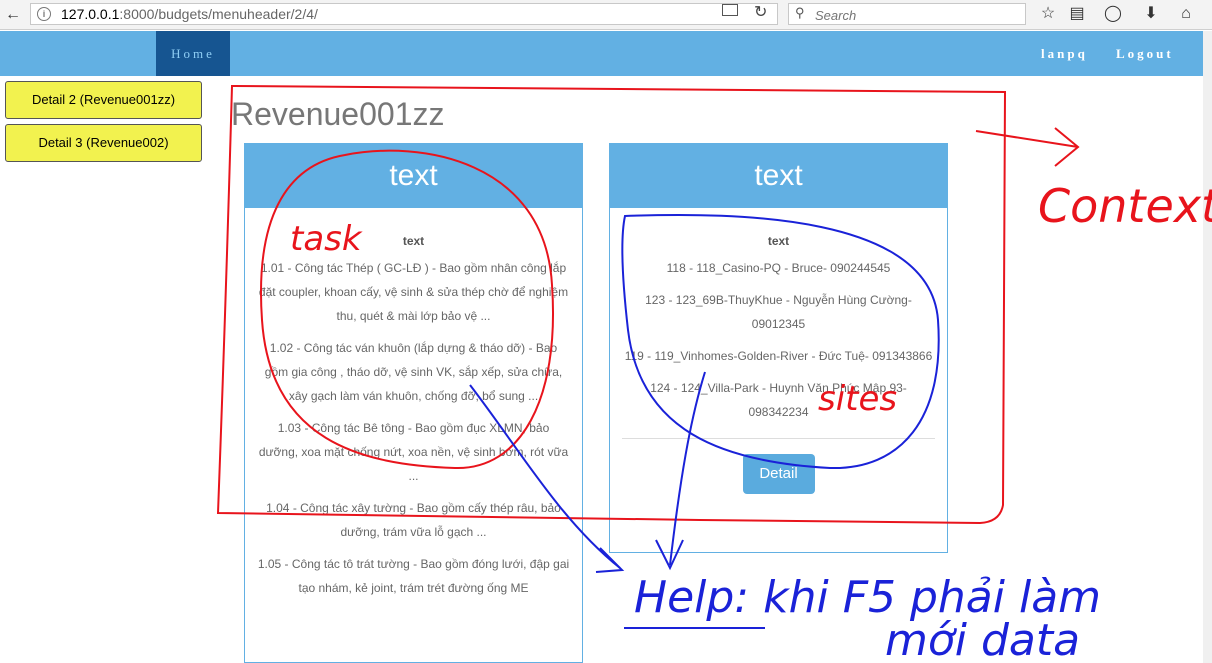 The width and height of the screenshot is (1212, 663). Describe the element at coordinates (1125, 206) in the screenshot. I see `context-annotation-label: Context` at that location.